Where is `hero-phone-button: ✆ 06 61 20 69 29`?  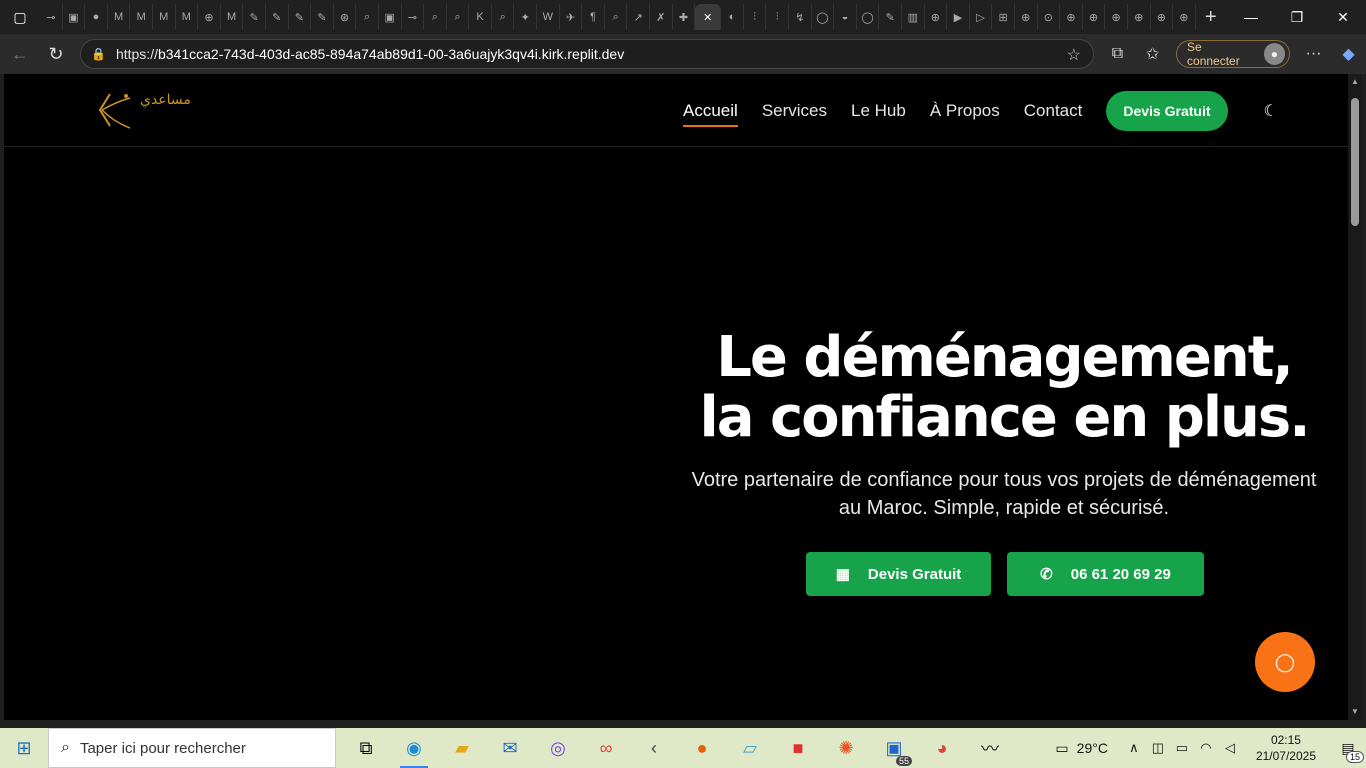 hero-phone-button: ✆ 06 61 20 69 29 is located at coordinates (1105, 574).